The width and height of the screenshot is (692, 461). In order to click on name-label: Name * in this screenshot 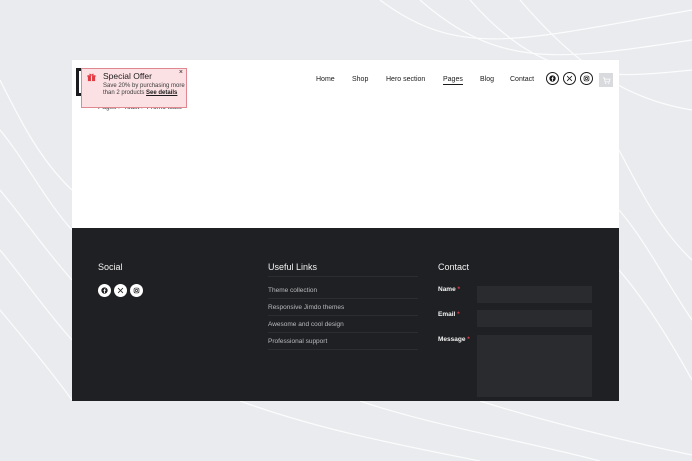, I will do `click(449, 289)`.